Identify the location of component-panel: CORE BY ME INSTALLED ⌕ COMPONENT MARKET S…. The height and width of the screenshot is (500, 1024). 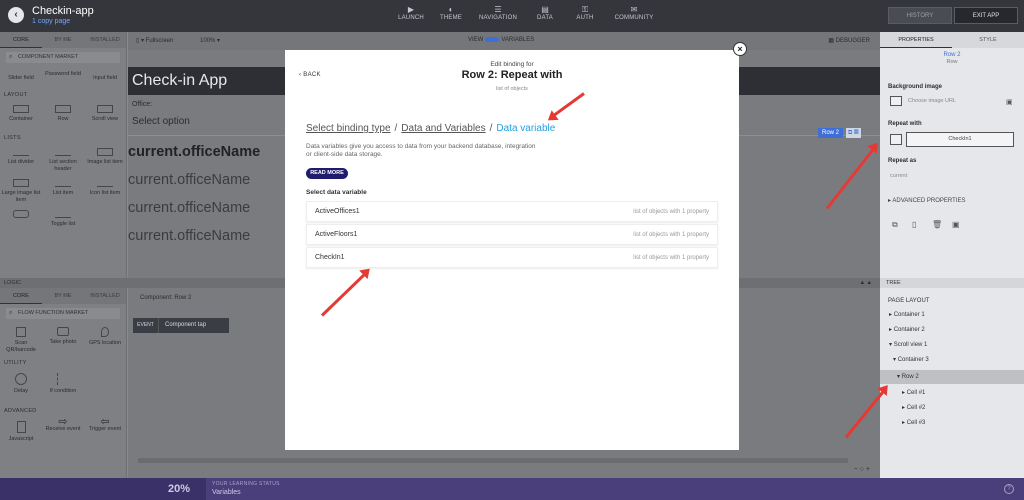
(63, 155).